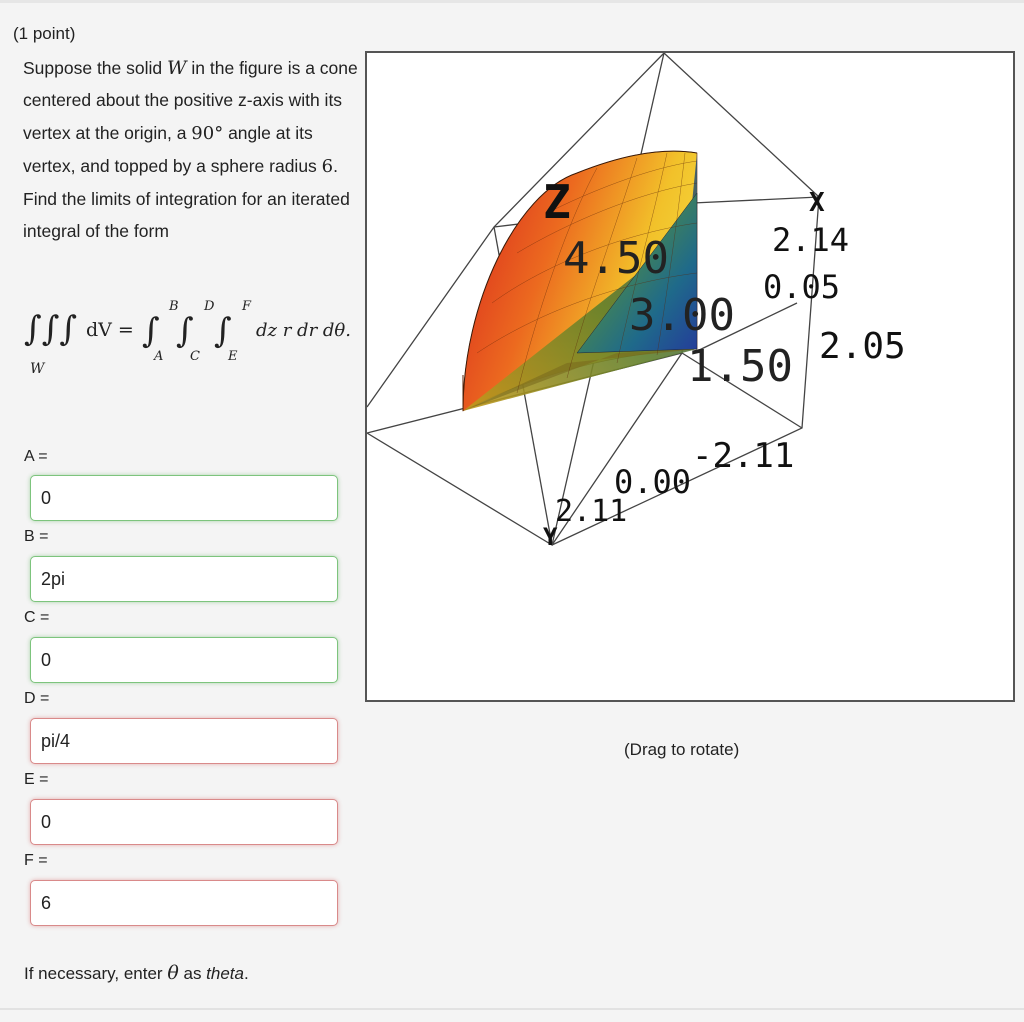 This screenshot has height=1022, width=1024. I want to click on answer-f-input, so click(184, 903).